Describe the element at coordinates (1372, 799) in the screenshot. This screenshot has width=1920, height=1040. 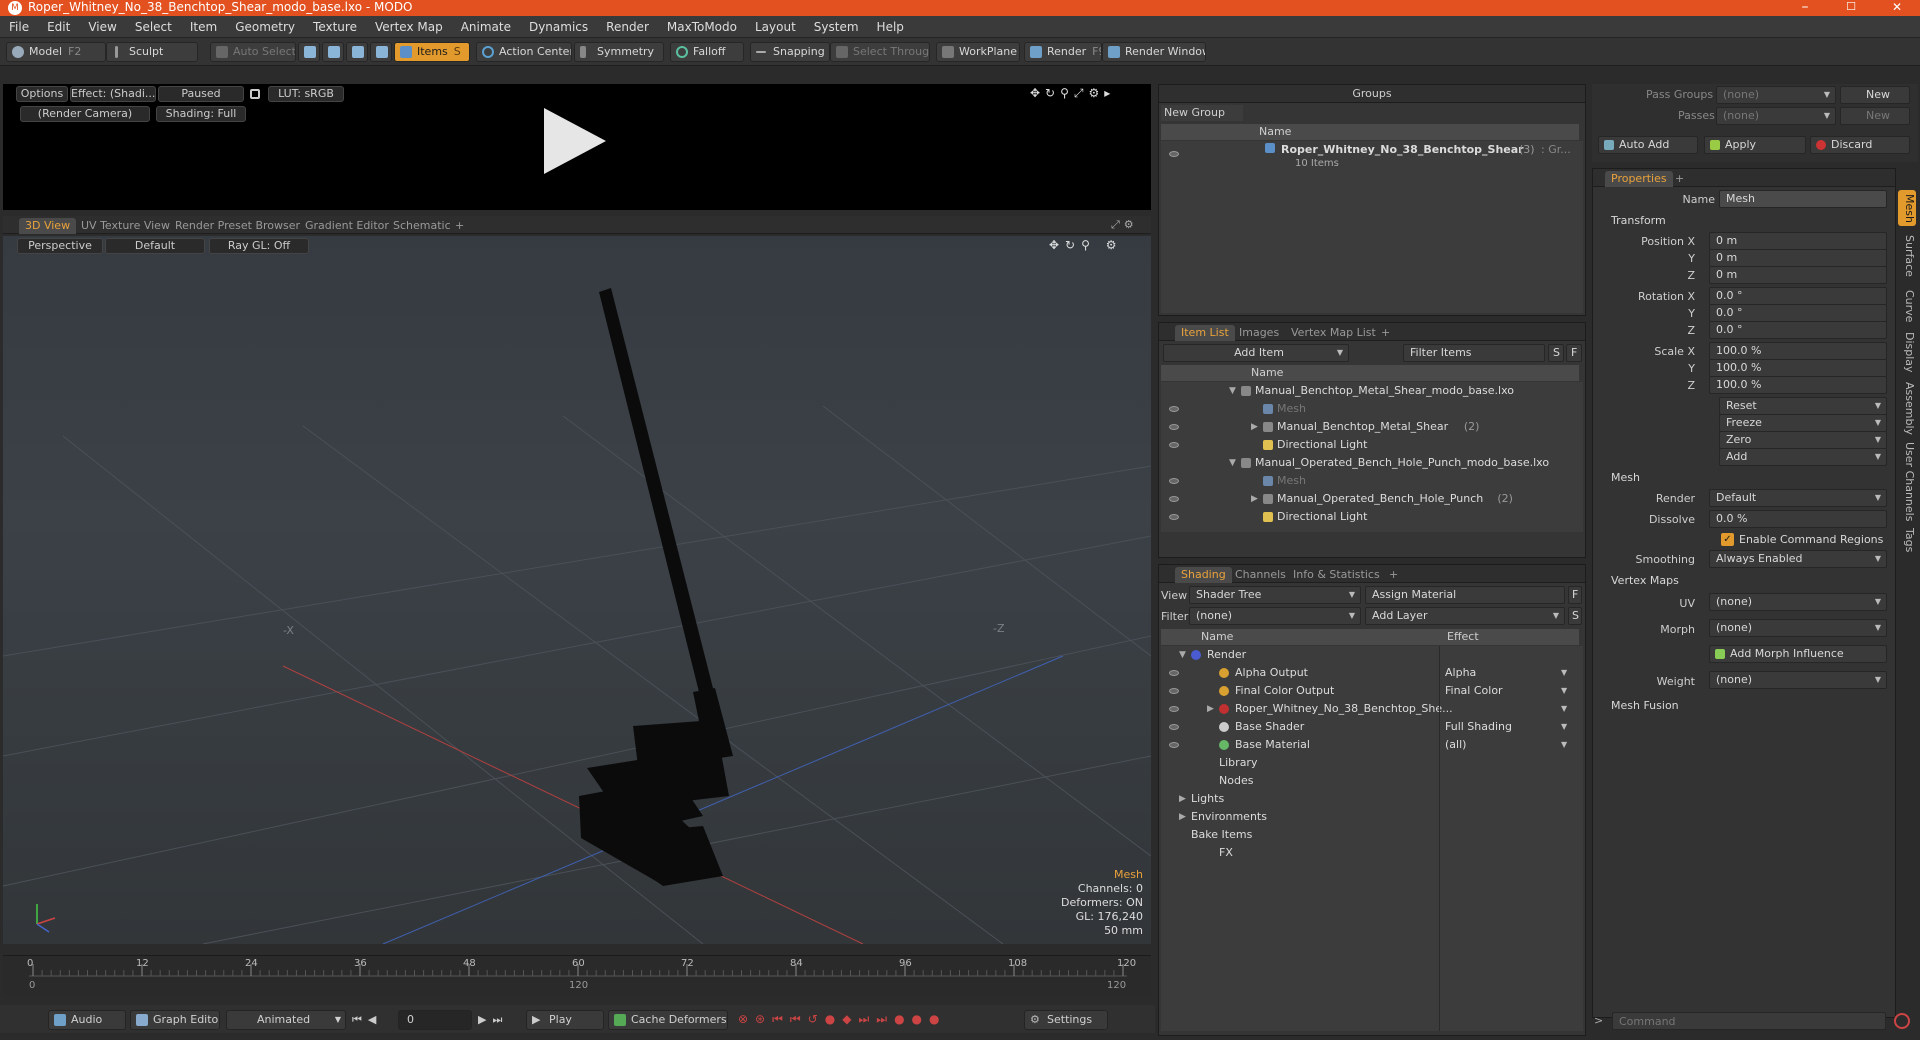
I see `shader-tree-row: ▶ Lights` at that location.